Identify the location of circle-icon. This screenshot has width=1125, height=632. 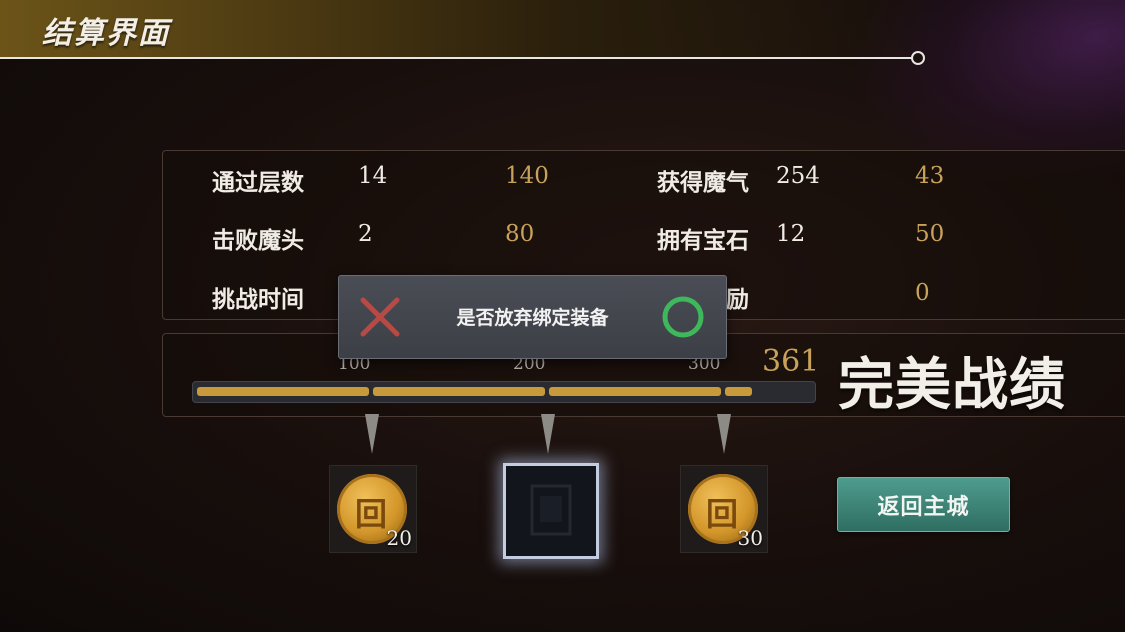
(683, 317).